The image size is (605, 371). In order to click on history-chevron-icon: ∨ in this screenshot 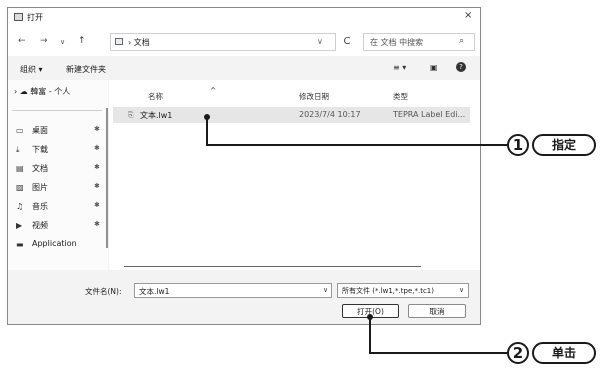, I will do `click(62, 42)`.